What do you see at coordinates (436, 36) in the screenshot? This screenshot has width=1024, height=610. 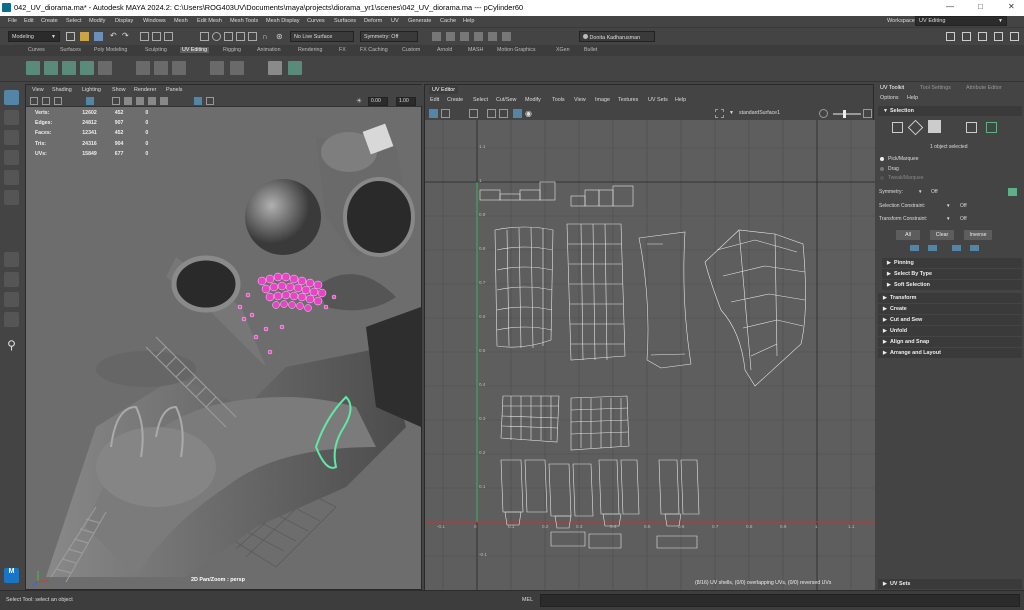 I see `render-icon` at bounding box center [436, 36].